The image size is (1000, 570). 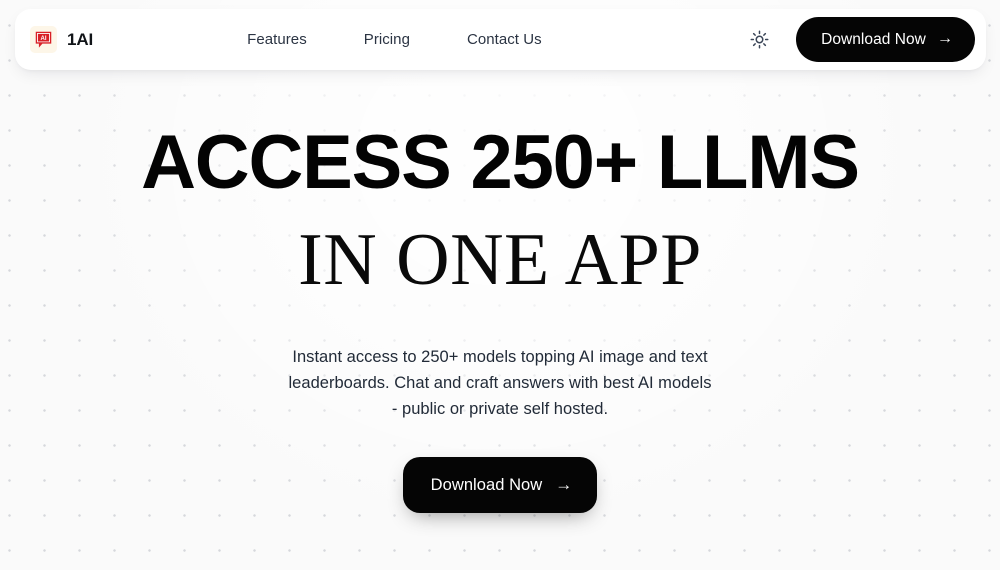 I want to click on header-download-now-button: Download Now →, so click(x=885, y=39).